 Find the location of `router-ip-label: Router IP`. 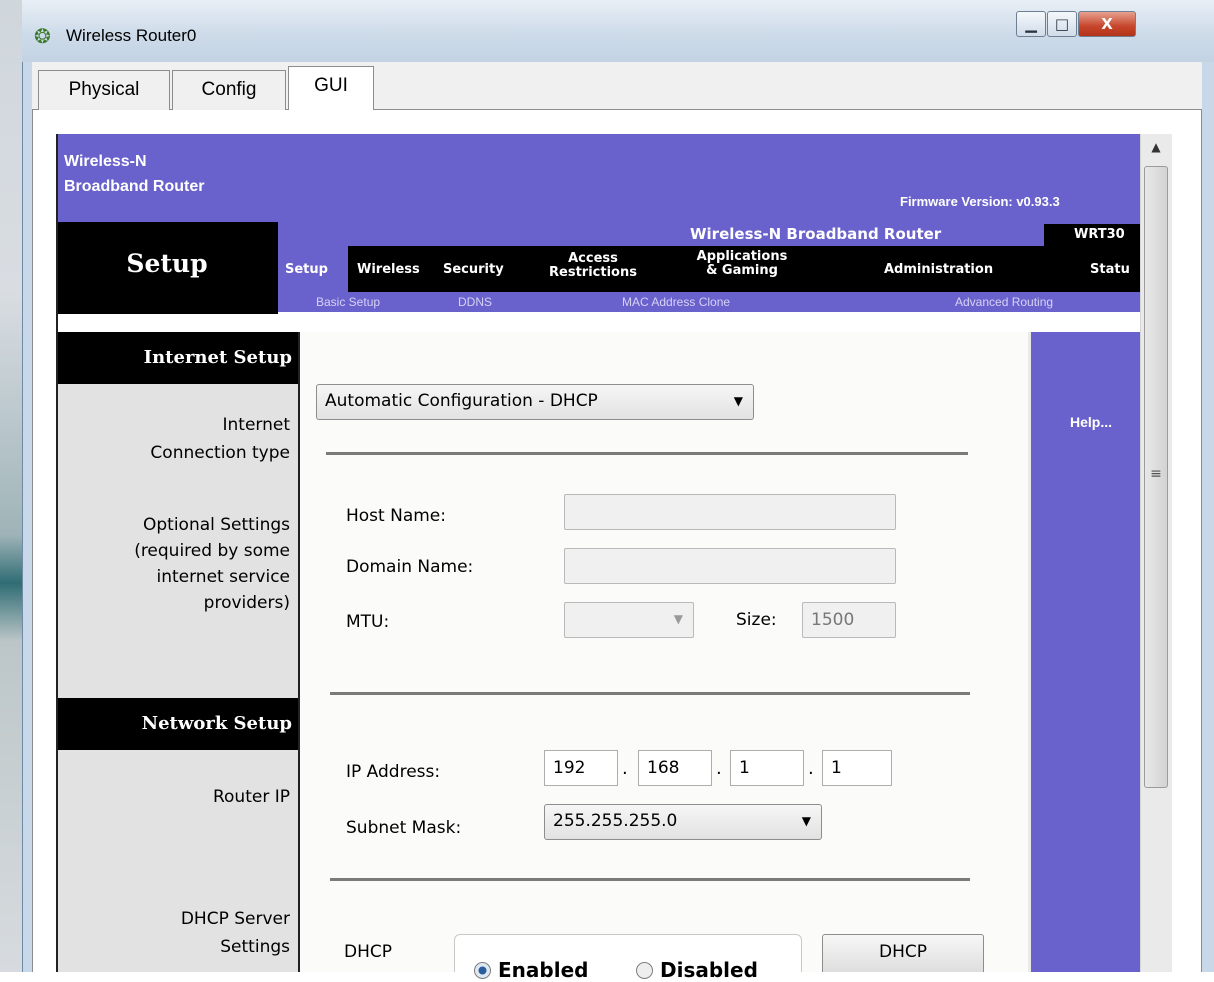

router-ip-label: Router IP is located at coordinates (251, 797).